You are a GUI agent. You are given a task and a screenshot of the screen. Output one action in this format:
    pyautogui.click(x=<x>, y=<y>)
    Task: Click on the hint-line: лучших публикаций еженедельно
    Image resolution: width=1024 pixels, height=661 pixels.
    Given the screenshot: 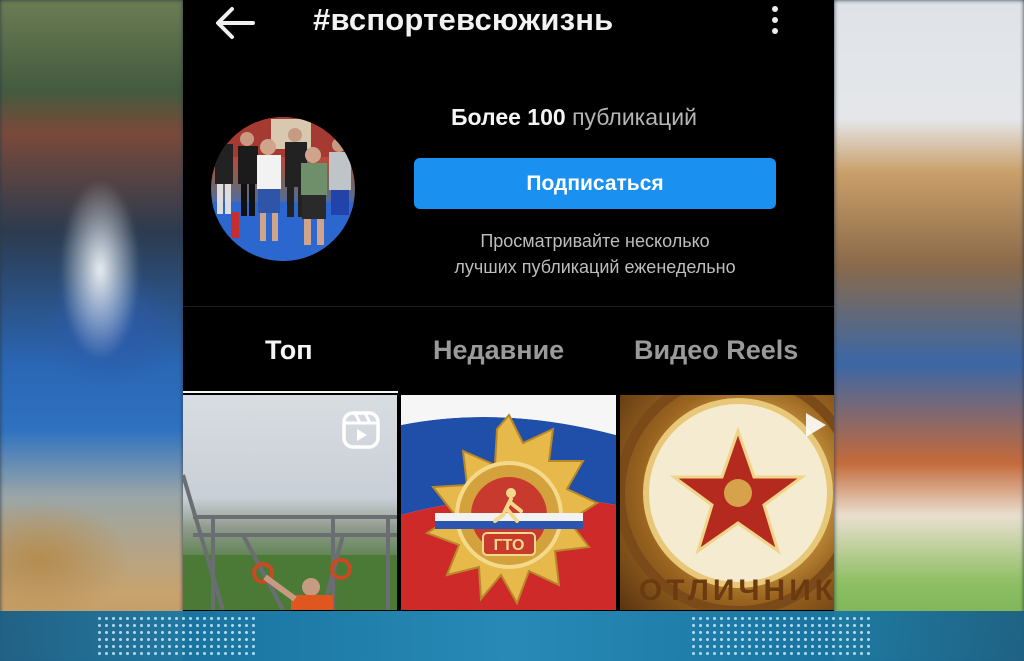 What is the action you would take?
    pyautogui.click(x=595, y=267)
    